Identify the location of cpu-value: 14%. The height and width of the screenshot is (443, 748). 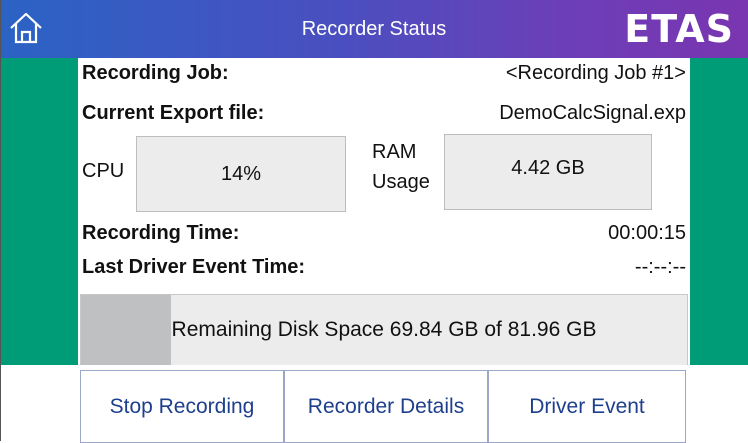
(241, 174).